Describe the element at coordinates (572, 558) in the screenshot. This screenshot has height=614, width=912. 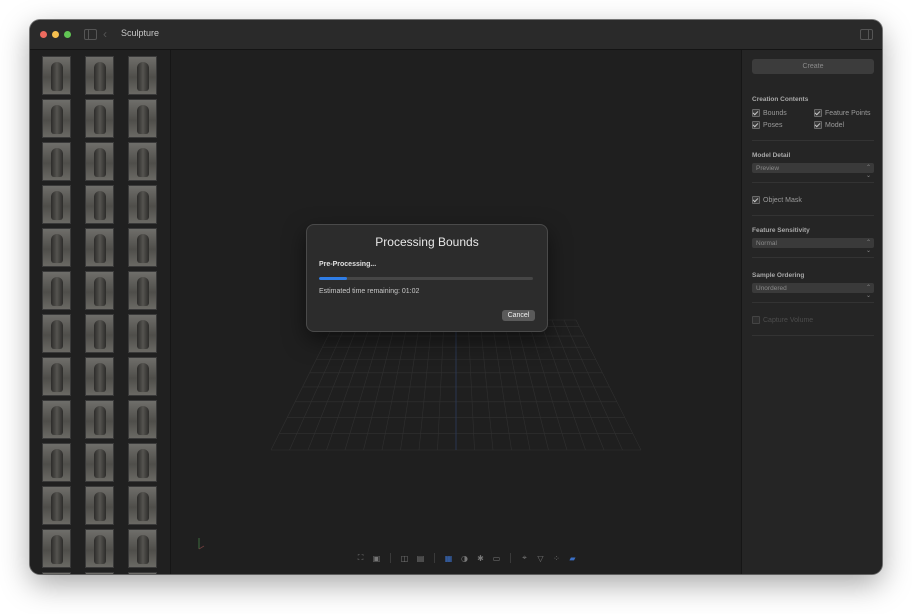
I see `model-icon: ▰` at that location.